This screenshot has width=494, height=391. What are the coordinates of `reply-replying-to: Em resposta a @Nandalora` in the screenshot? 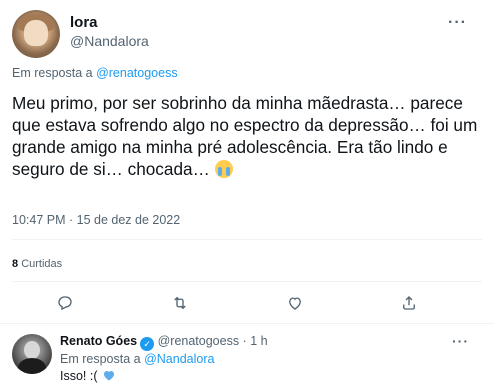 It's located at (137, 359).